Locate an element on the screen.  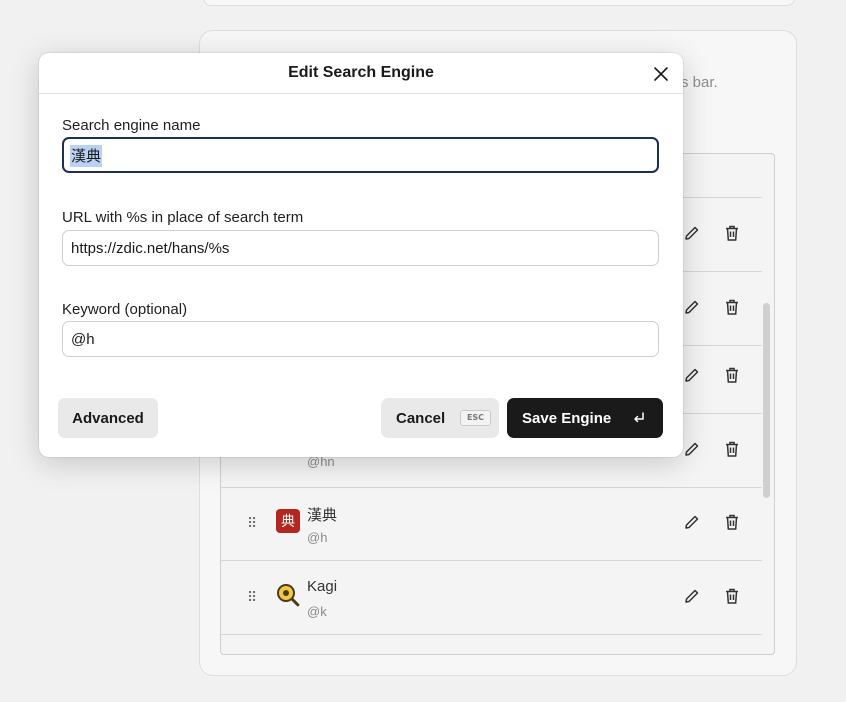
list-item: ⠿ 典 漢典 @h is located at coordinates (491, 524).